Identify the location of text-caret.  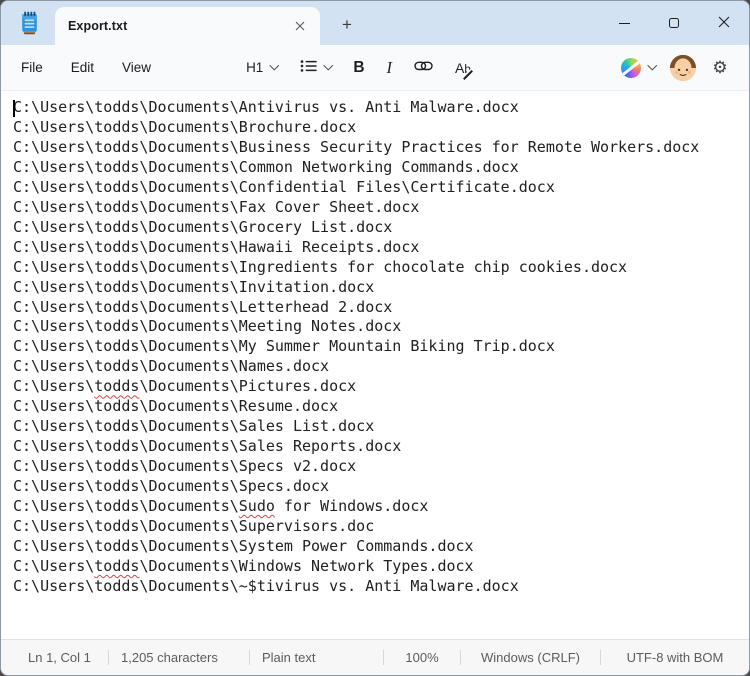
(14, 108).